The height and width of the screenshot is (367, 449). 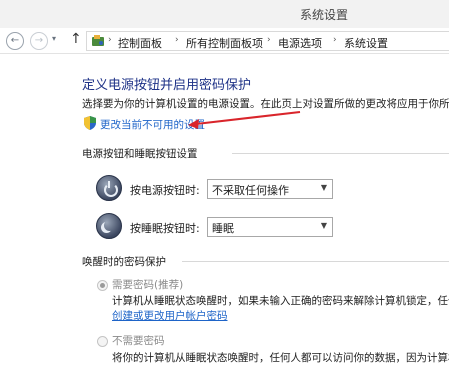 I want to click on power-button-action-value: 不采取任何操作, so click(x=250, y=190).